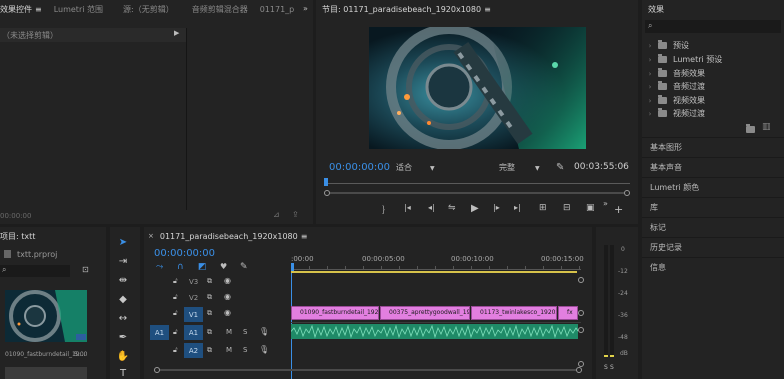 This screenshot has height=379, width=784. I want to click on effects-folder-video-effects: › 视频效果, so click(713, 100).